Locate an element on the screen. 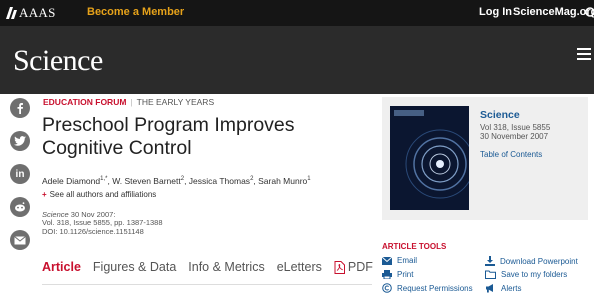  author-affiliation: 1 is located at coordinates (309, 179).